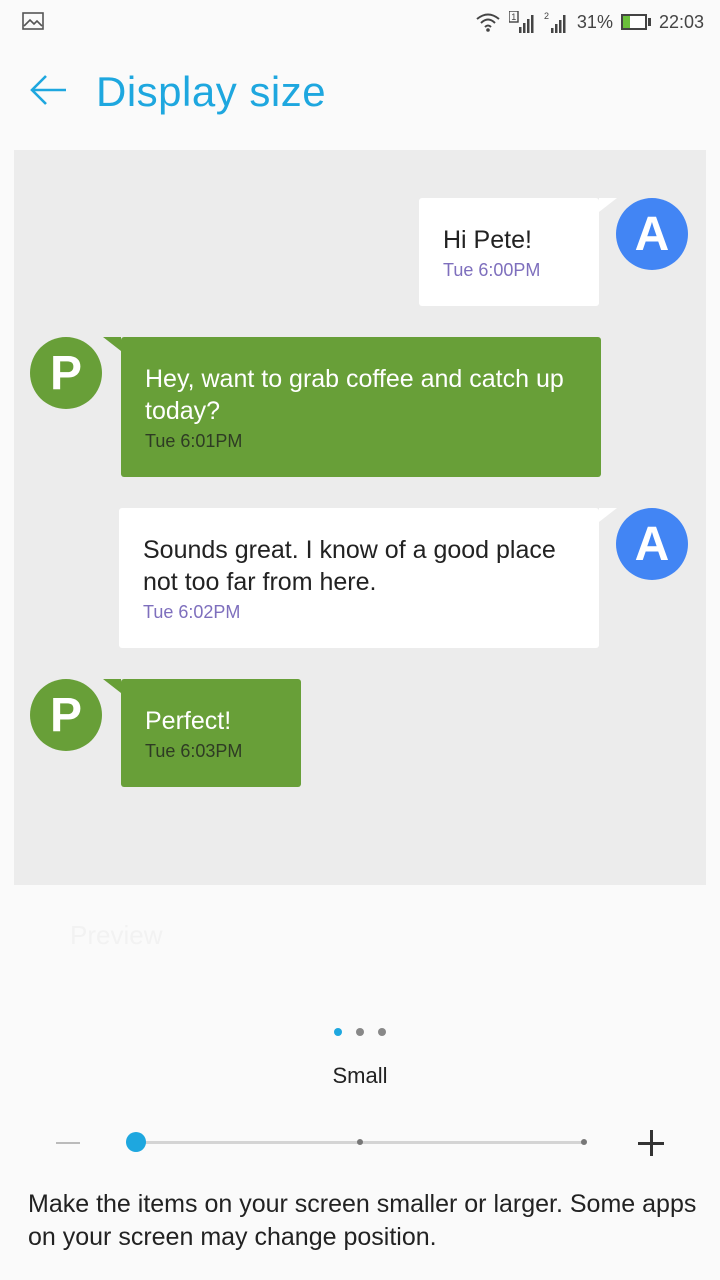 The image size is (720, 1280). What do you see at coordinates (69, 1143) in the screenshot?
I see `decrease-size-button` at bounding box center [69, 1143].